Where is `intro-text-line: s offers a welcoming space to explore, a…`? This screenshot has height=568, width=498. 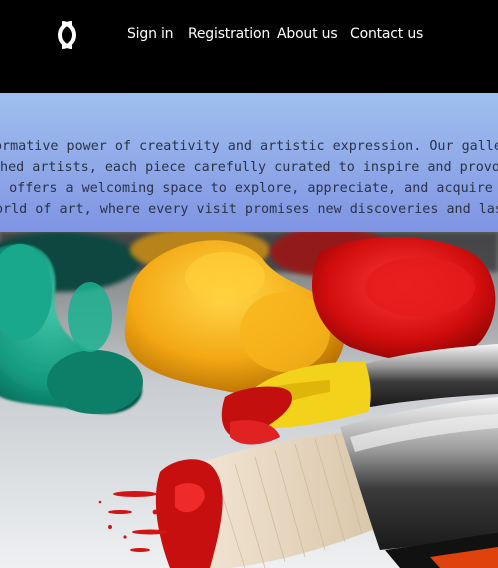 intro-text-line: s offers a welcoming space to explore, a… is located at coordinates (246, 188).